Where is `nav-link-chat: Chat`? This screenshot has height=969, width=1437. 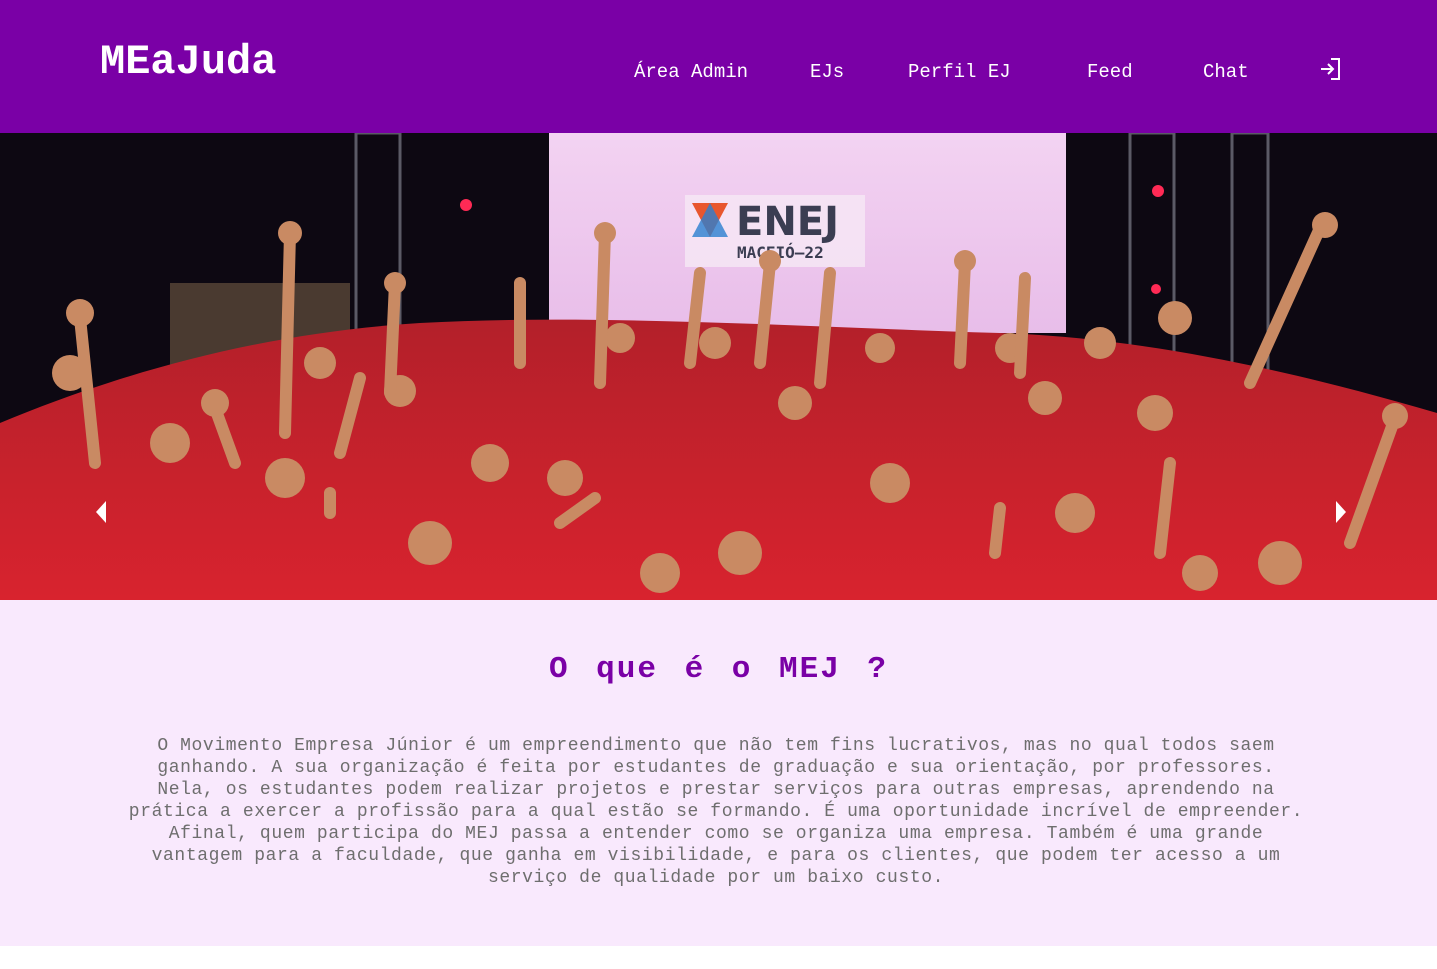
nav-link-chat: Chat is located at coordinates (1226, 72).